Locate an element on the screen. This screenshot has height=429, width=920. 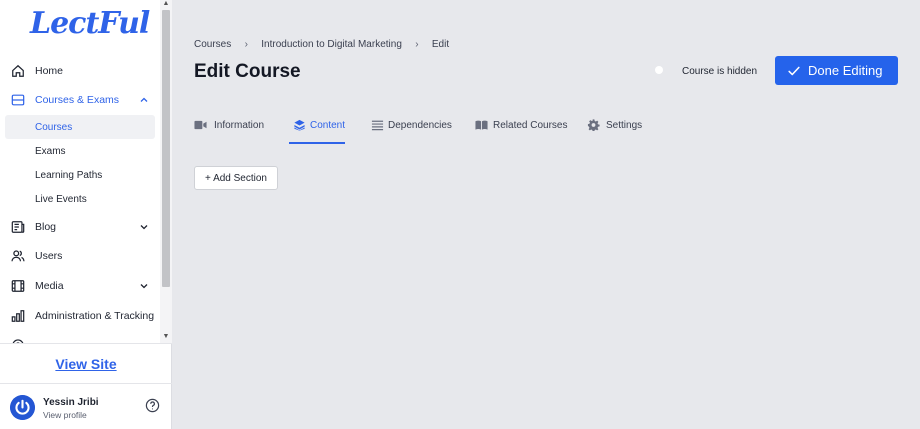
tab-label: Content is located at coordinates (328, 125).